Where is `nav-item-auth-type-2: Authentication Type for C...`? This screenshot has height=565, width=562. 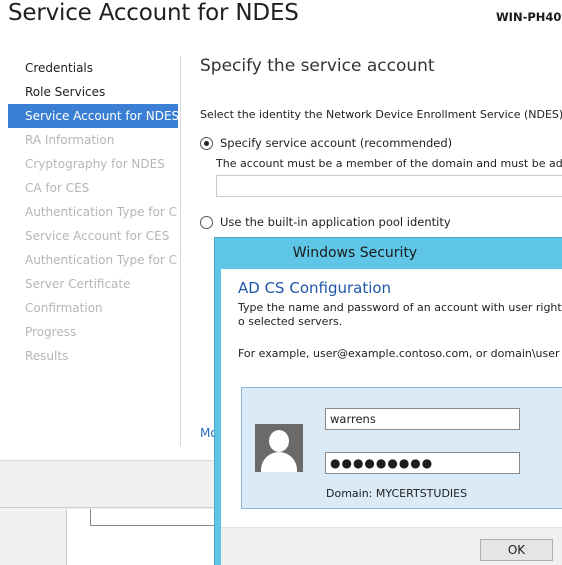 nav-item-auth-type-2: Authentication Type for C... is located at coordinates (101, 260).